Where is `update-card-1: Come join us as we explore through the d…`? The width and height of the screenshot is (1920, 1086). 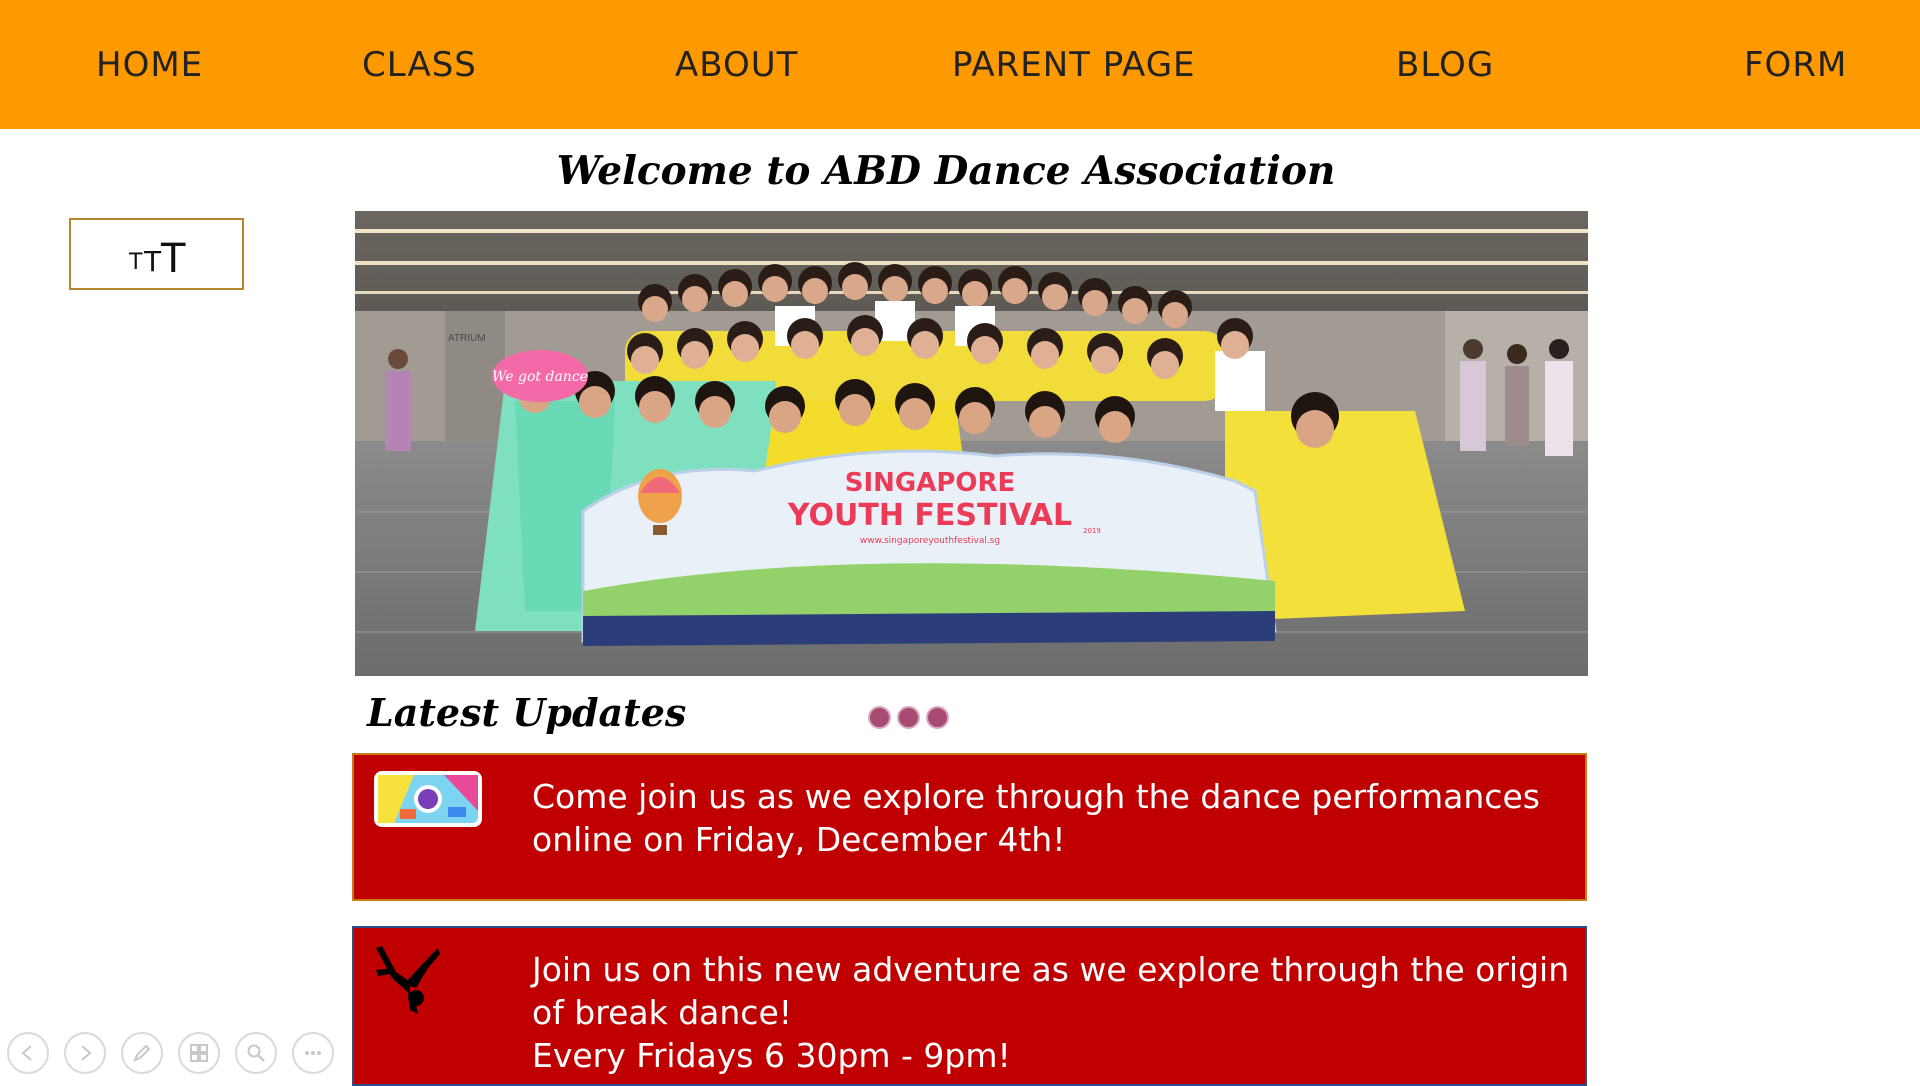 update-card-1: Come join us as we explore through the d… is located at coordinates (969, 827).